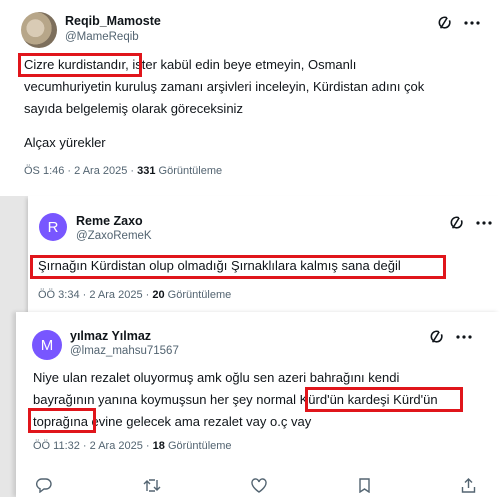  What do you see at coordinates (47, 345) in the screenshot?
I see `avatar: M` at bounding box center [47, 345].